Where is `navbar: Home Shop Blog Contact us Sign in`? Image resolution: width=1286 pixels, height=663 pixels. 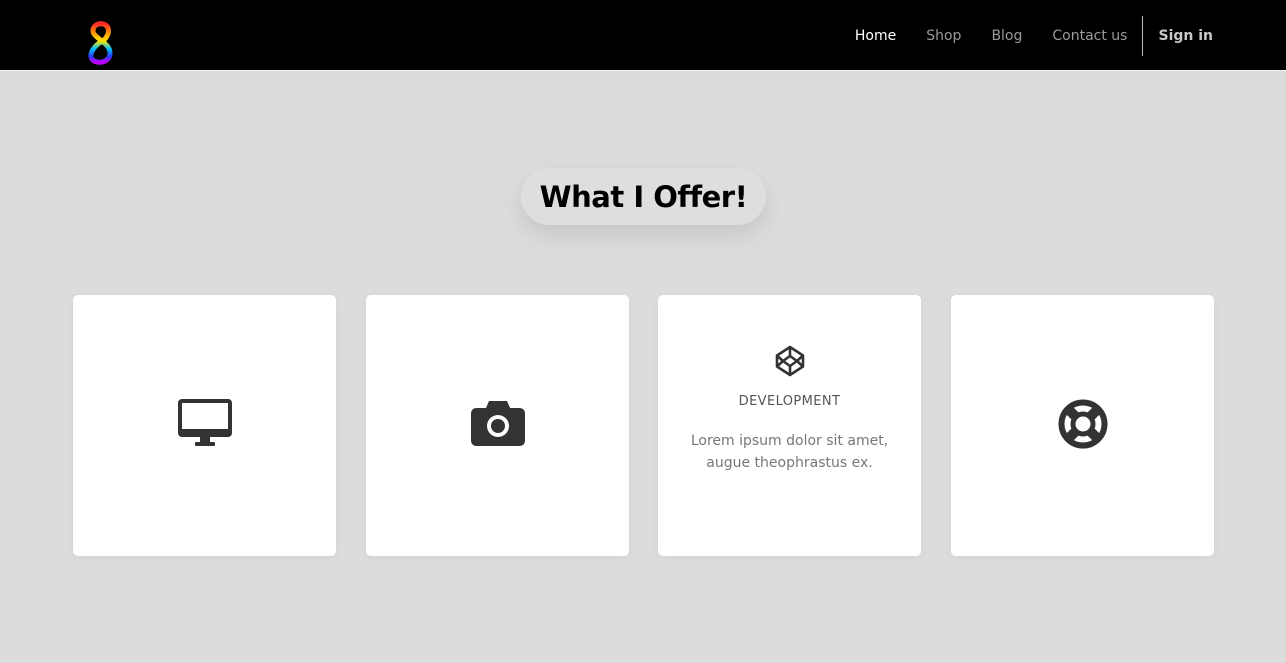
navbar: Home Shop Blog Contact us Sign in is located at coordinates (643, 35).